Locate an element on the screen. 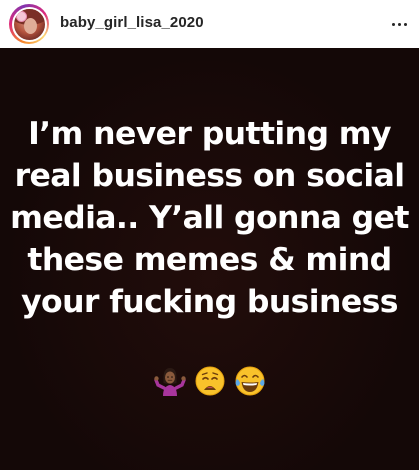 This screenshot has width=419, height=470. story-ring is located at coordinates (29, 24).